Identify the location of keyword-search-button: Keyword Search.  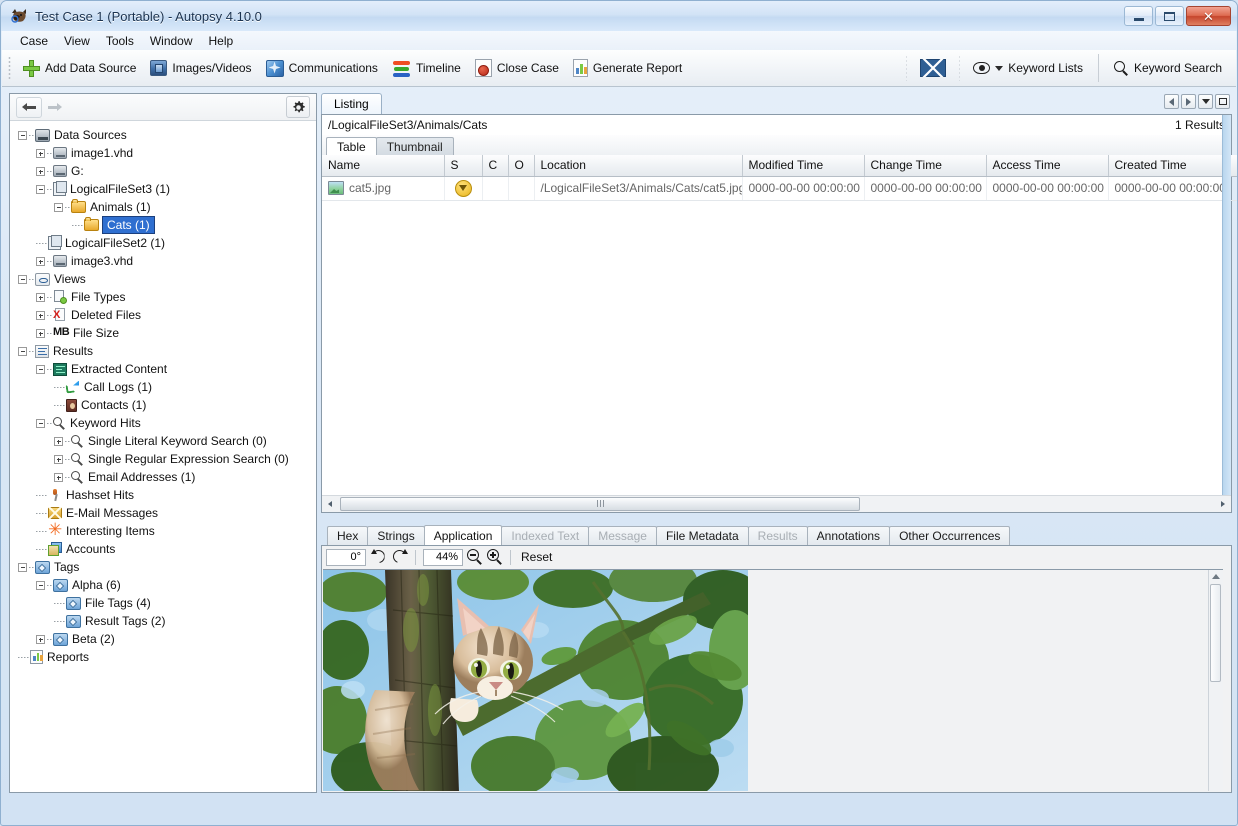
(1171, 68).